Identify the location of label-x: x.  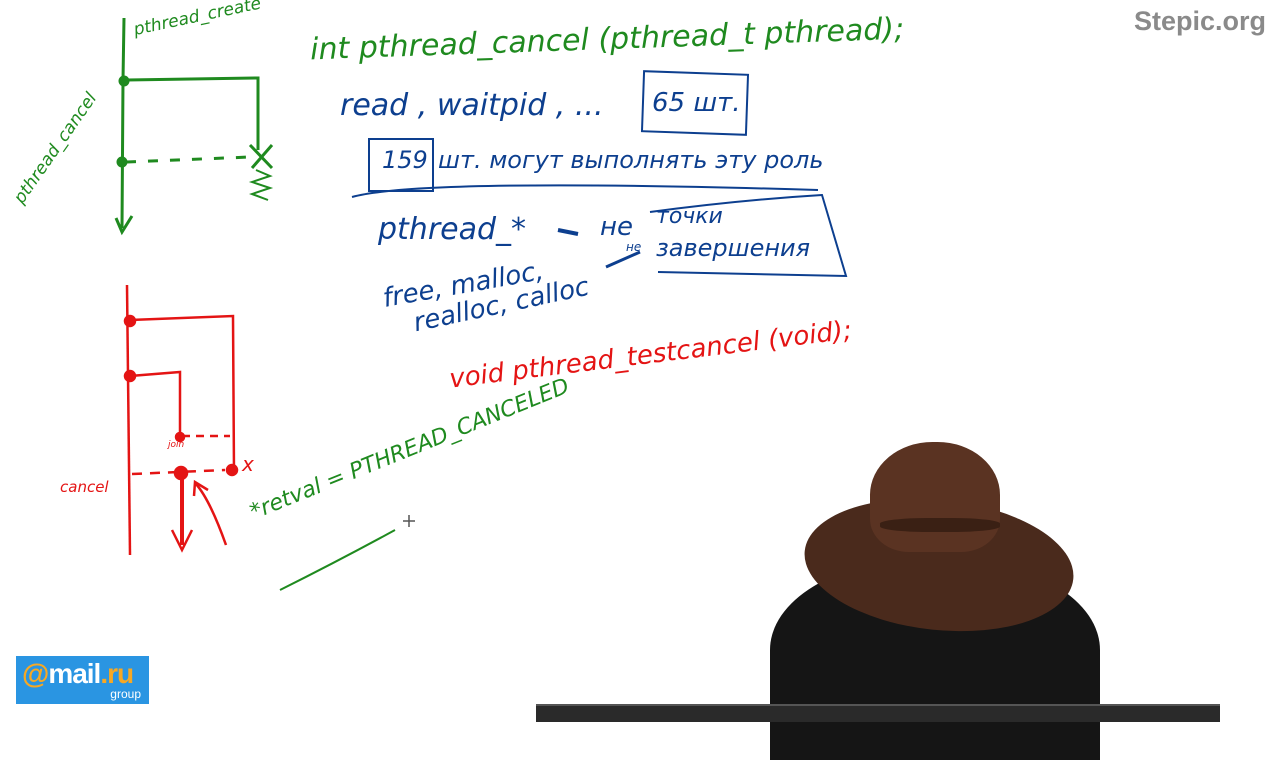
(248, 464).